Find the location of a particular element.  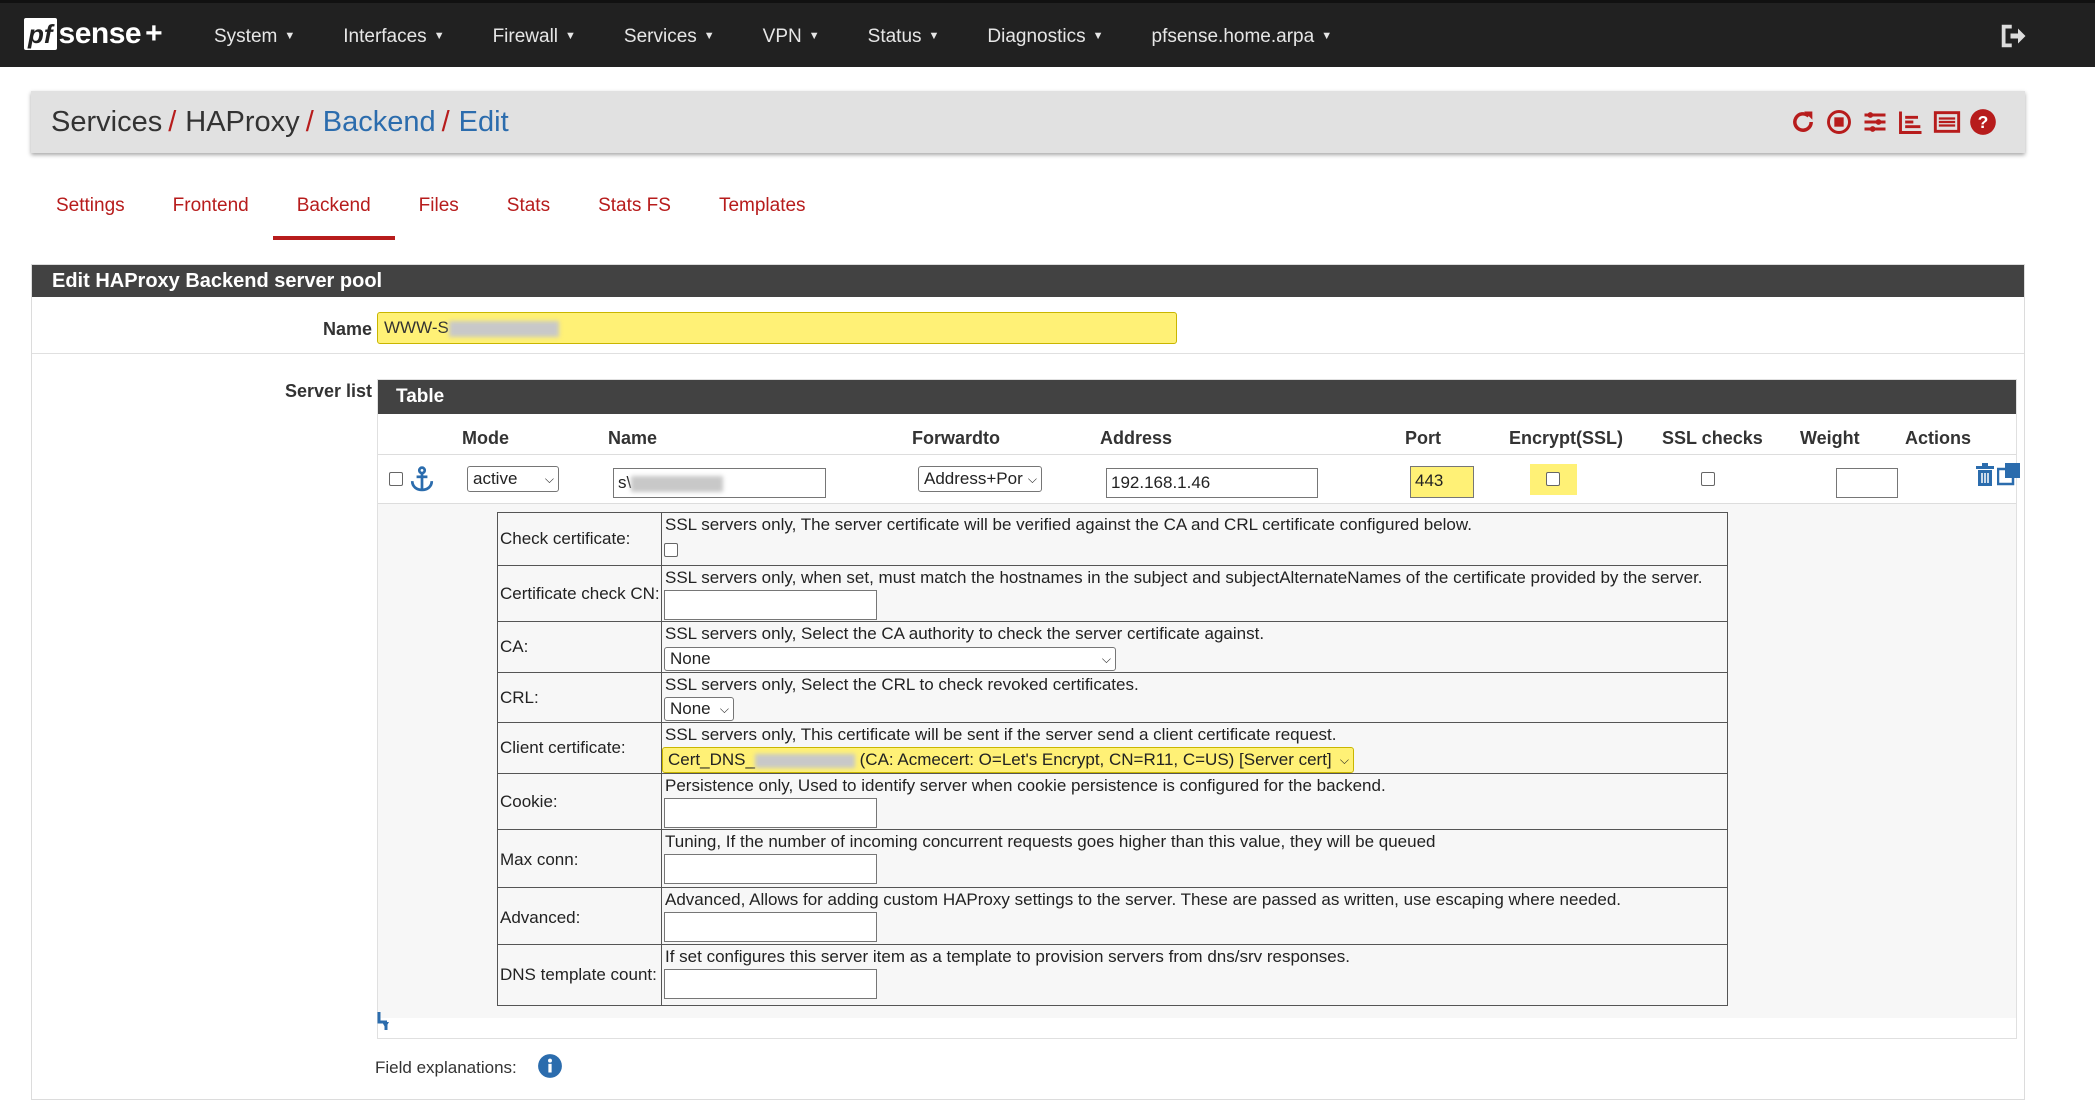

encrypt-ssl-checkbox is located at coordinates (1553, 479).